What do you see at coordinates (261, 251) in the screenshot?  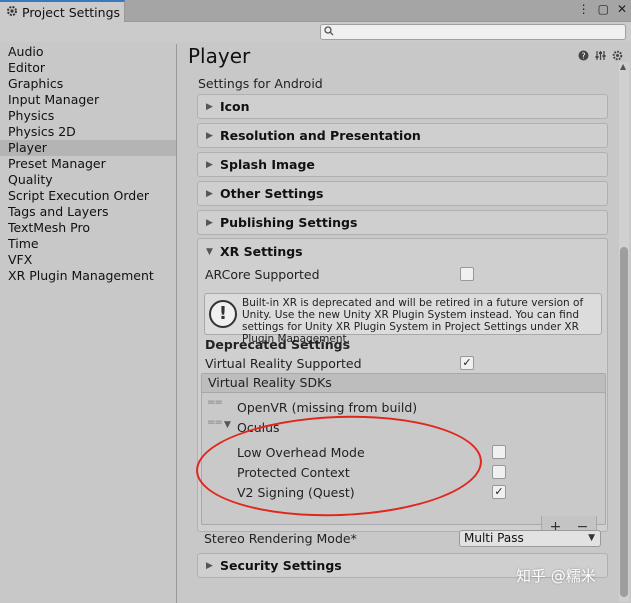 I see `section-label: XR Settings` at bounding box center [261, 251].